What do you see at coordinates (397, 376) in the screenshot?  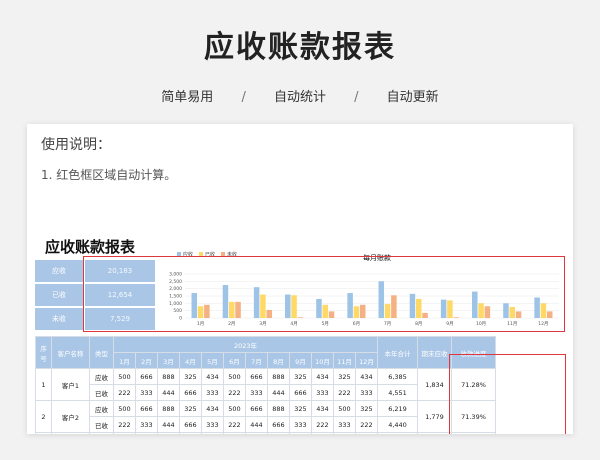 I see `cell-year-total: 6,385` at bounding box center [397, 376].